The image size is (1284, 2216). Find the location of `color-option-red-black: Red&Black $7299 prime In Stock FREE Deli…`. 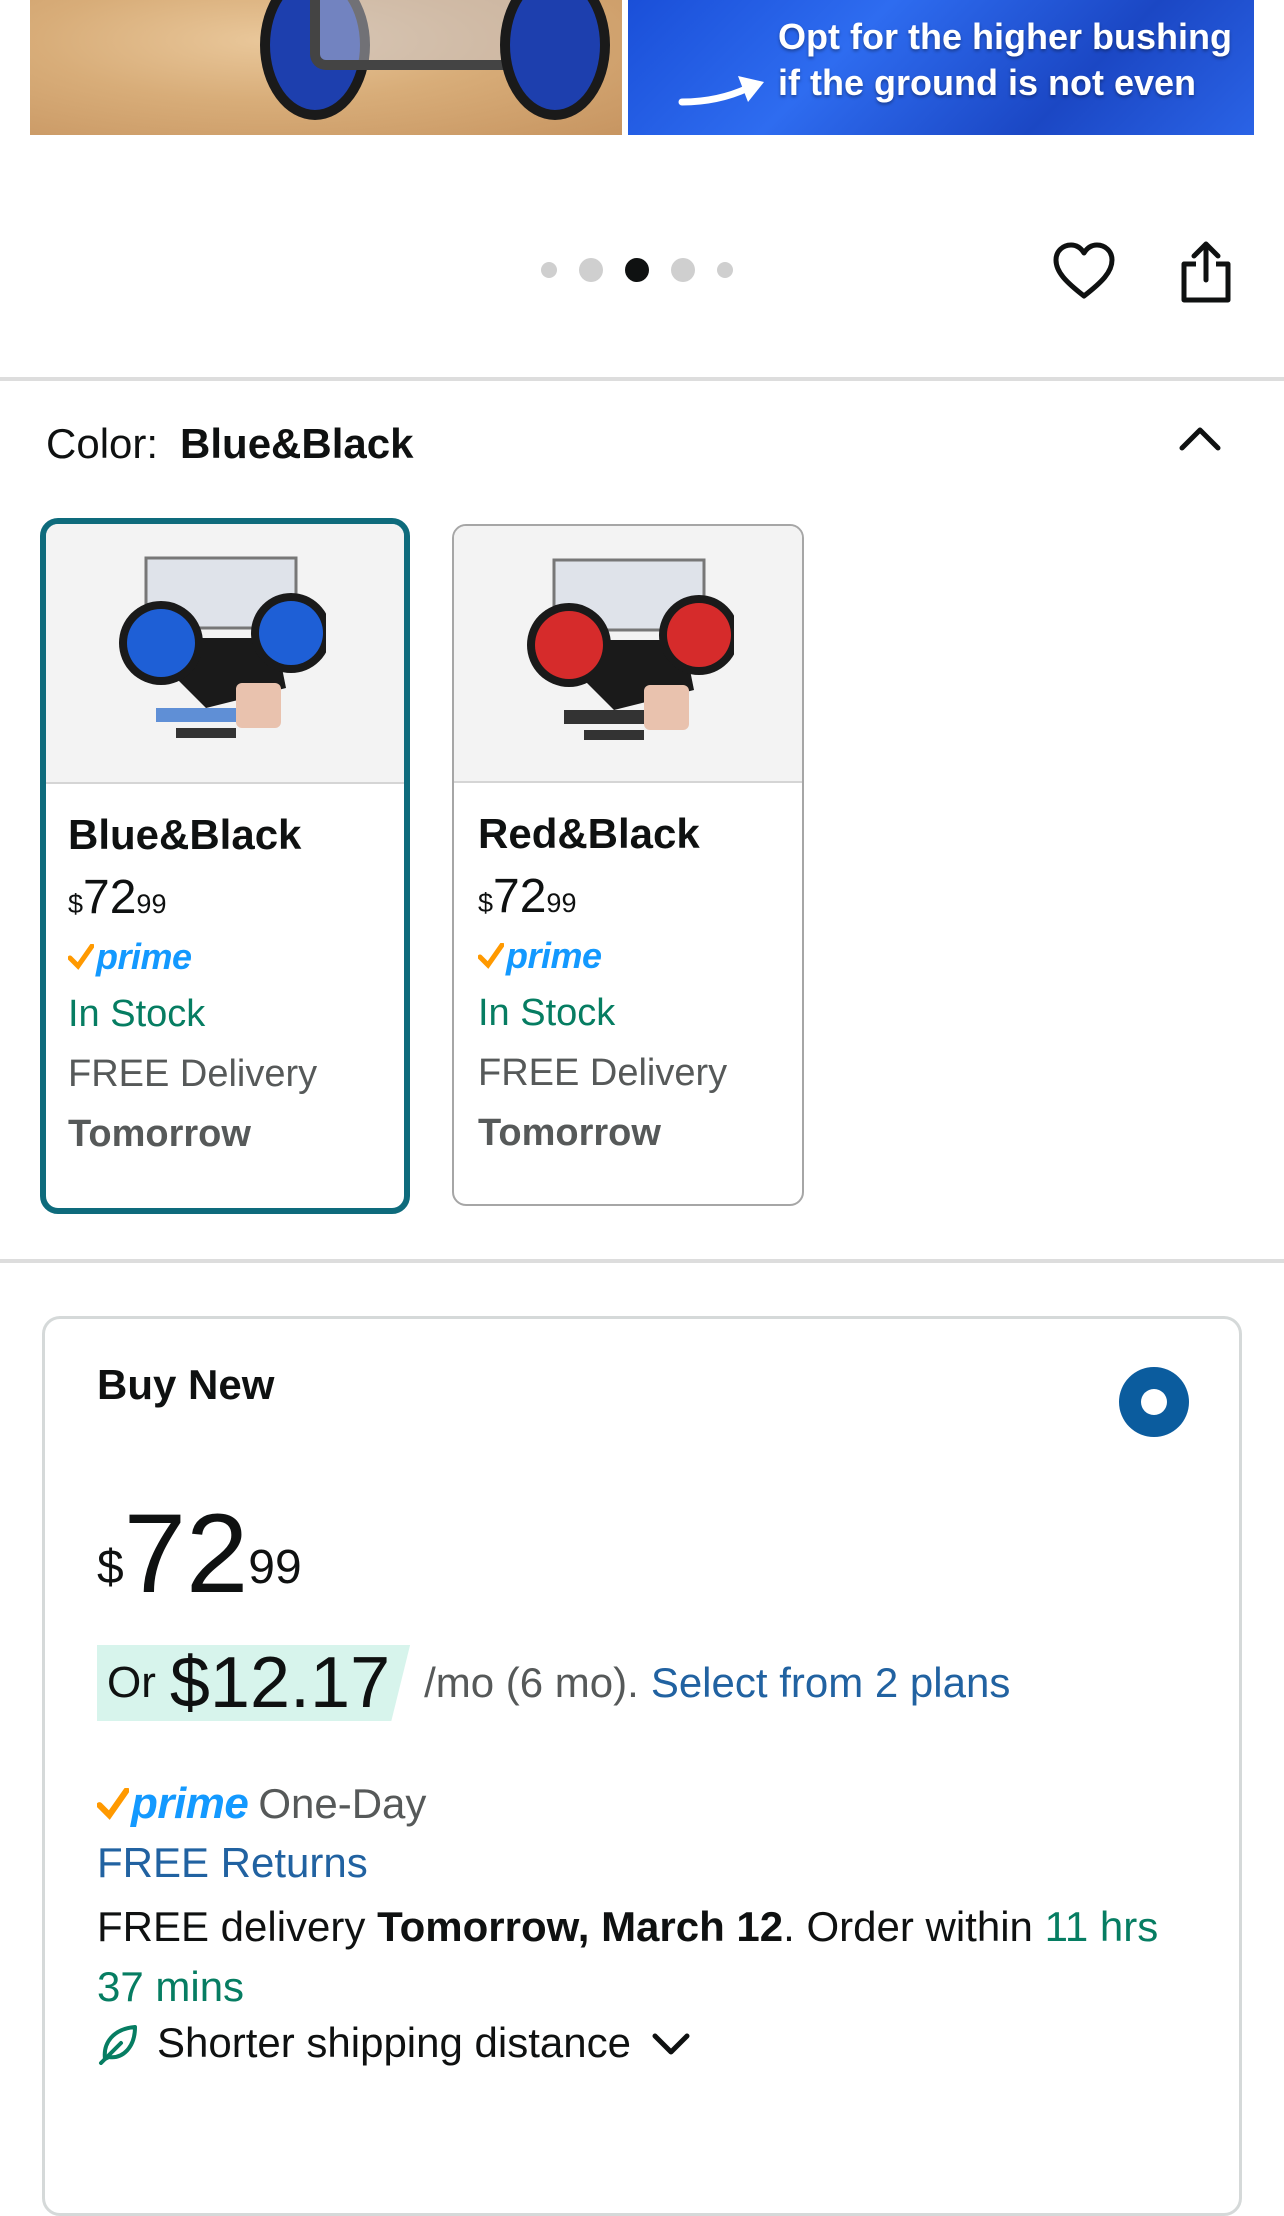

color-option-red-black: Red&Black $7299 prime In Stock FREE Deli… is located at coordinates (628, 865).